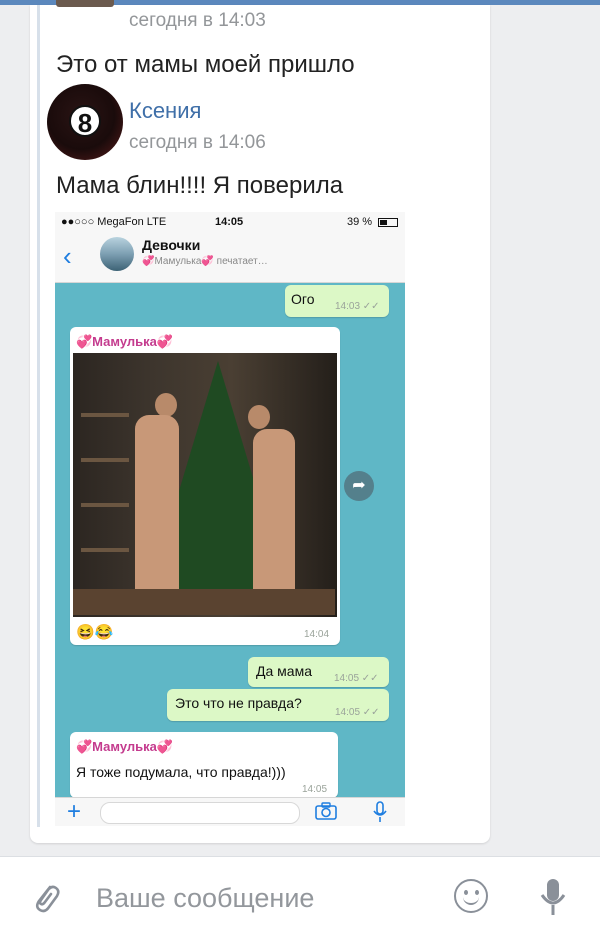 The width and height of the screenshot is (600, 937). What do you see at coordinates (205, 64) in the screenshot?
I see `previous-message-text: Это от мамы моей пришло` at bounding box center [205, 64].